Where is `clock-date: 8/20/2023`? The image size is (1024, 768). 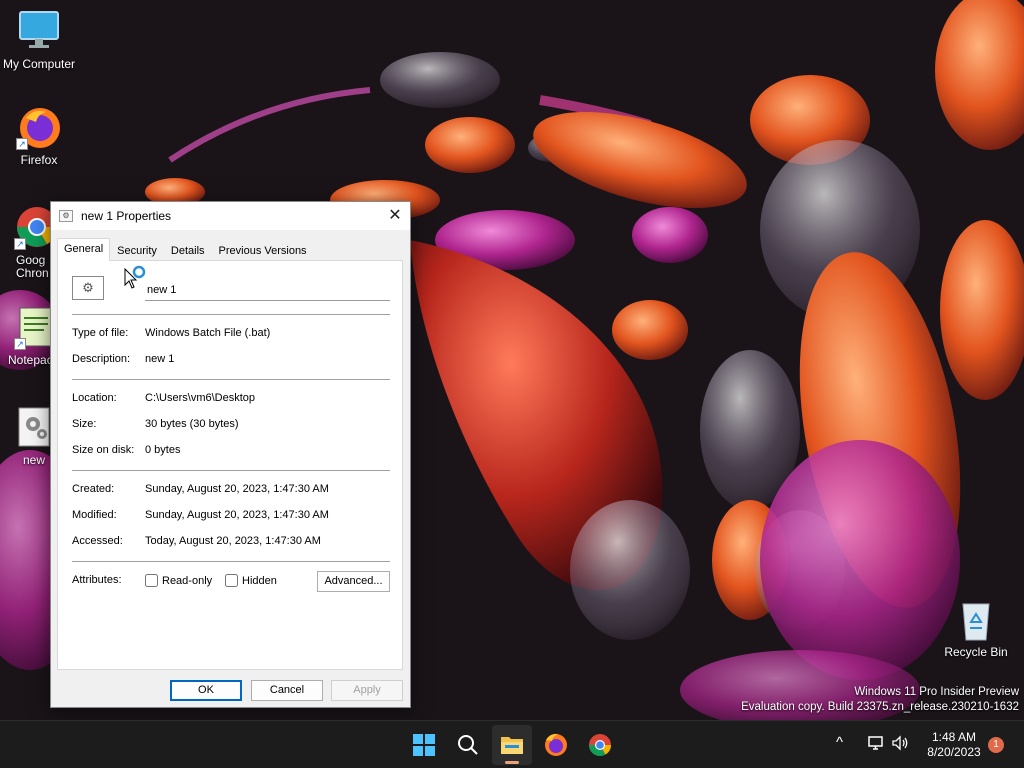 clock-date: 8/20/2023 is located at coordinates (954, 752).